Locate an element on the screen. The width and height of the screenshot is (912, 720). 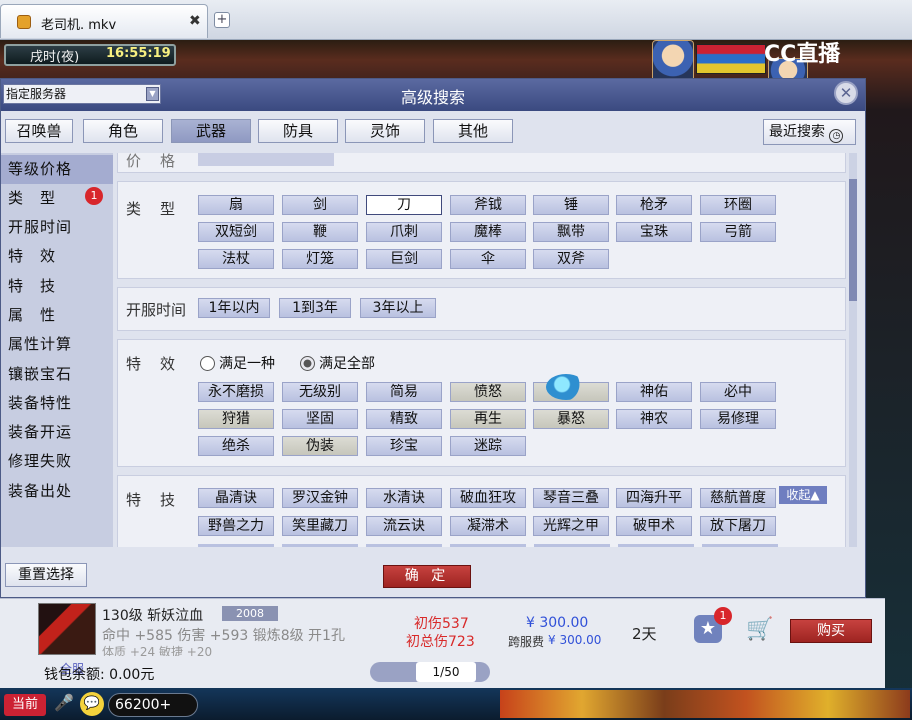
type-option: 魔棒 is located at coordinates (488, 232).